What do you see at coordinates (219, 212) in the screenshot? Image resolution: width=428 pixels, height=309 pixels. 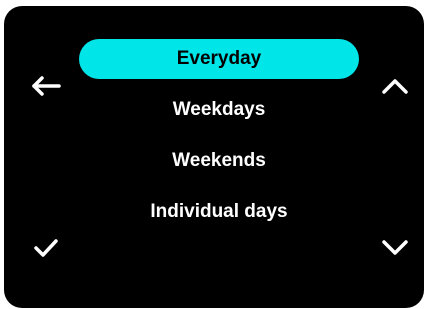 I see `option-individual-days: Individual days` at bounding box center [219, 212].